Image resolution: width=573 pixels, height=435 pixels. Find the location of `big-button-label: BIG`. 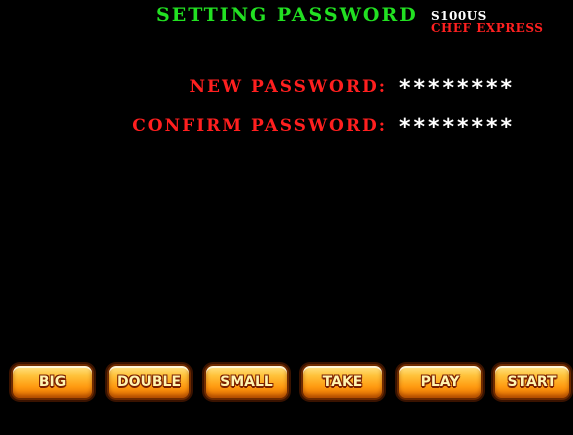

big-button-label: BIG is located at coordinates (52, 382).